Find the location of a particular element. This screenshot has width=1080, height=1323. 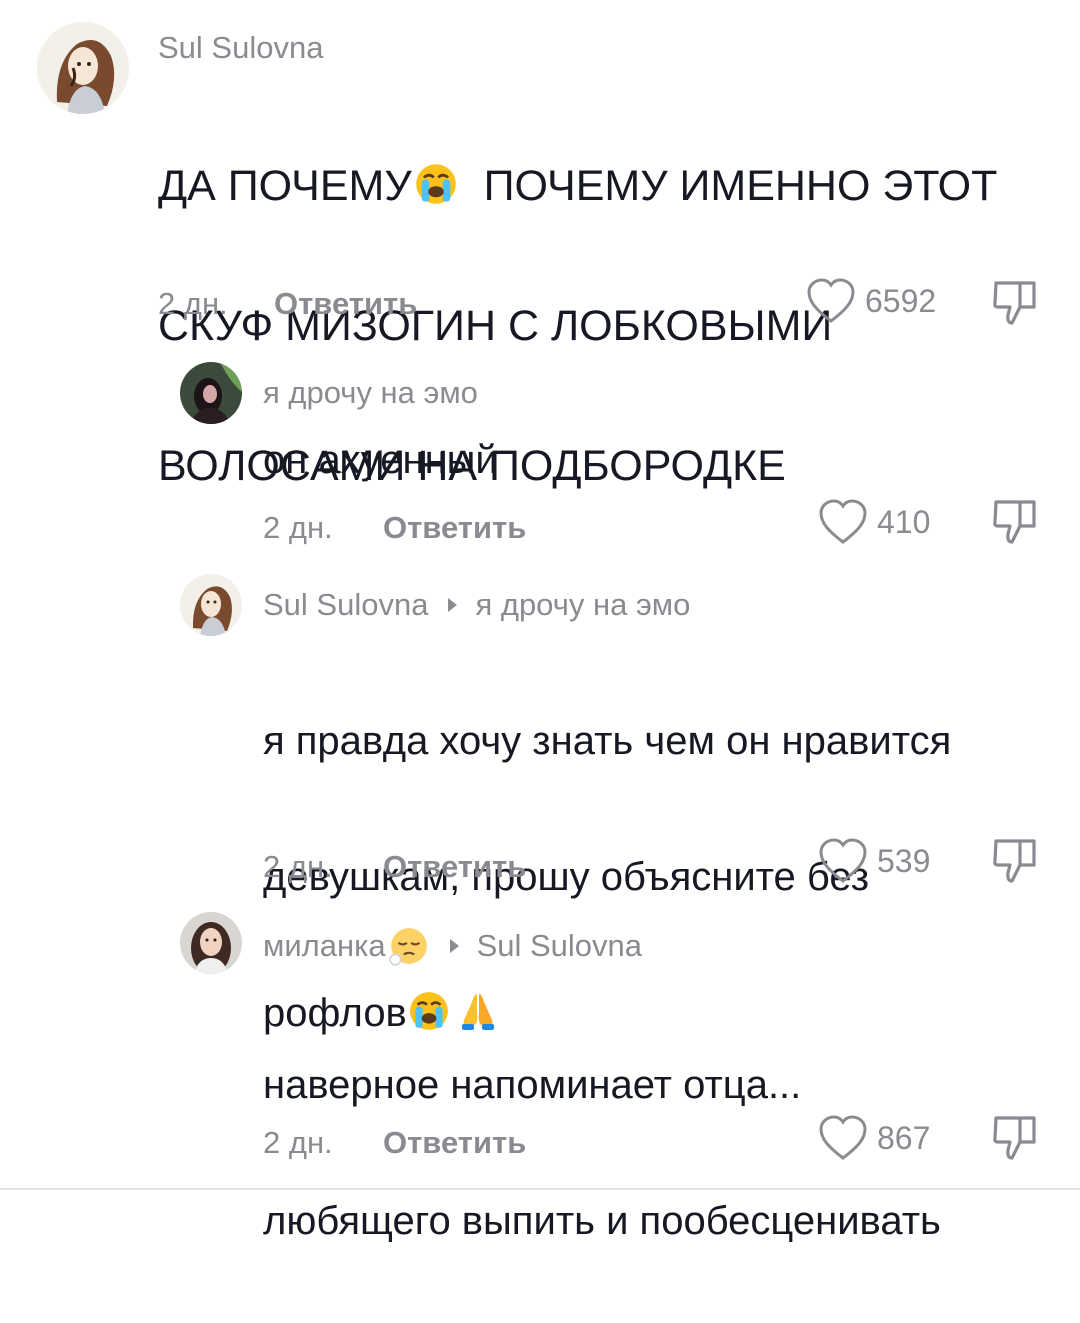

username-text: я дрочу на эмо is located at coordinates (370, 392).